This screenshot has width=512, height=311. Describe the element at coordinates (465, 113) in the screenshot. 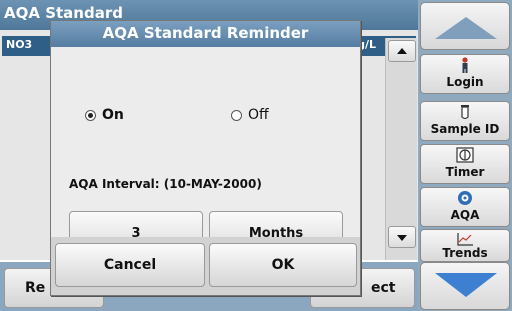

I see `vial-icon` at that location.